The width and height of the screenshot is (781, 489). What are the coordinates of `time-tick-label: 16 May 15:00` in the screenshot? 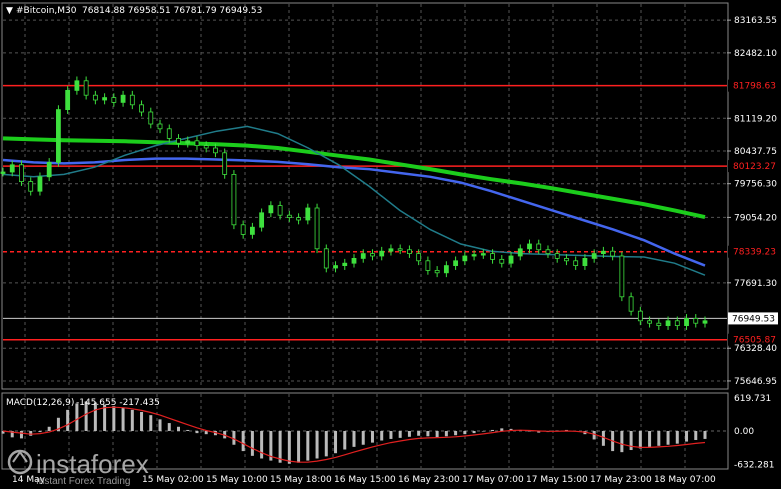 It's located at (365, 480).